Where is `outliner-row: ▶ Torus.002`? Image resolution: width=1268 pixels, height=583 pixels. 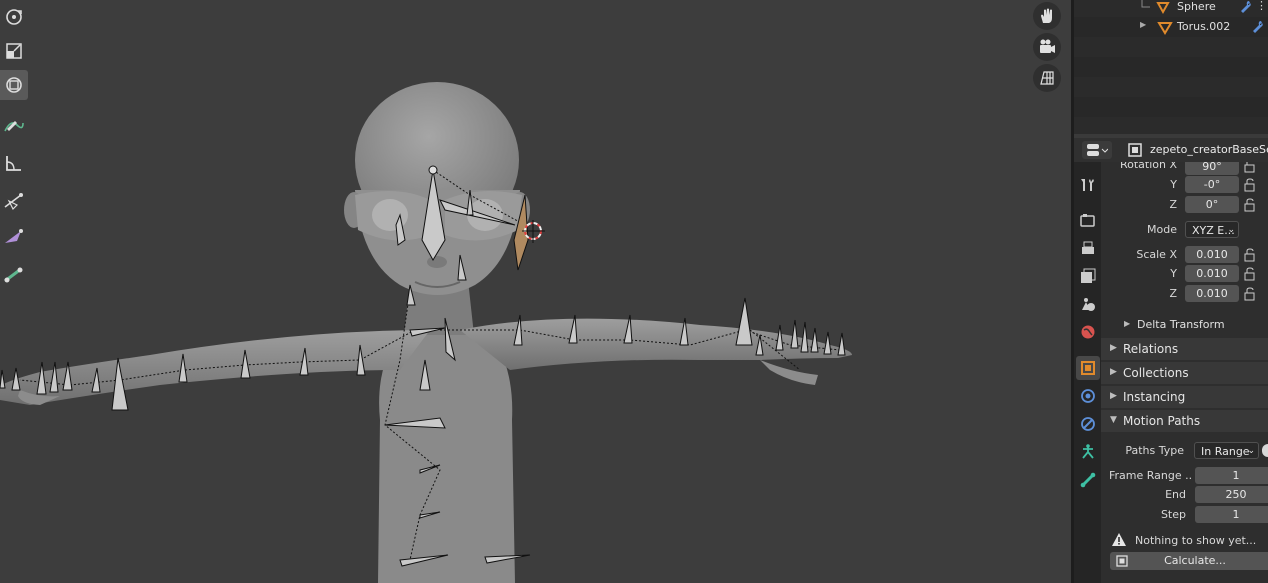
outliner-row: ▶ Torus.002 is located at coordinates (1171, 27).